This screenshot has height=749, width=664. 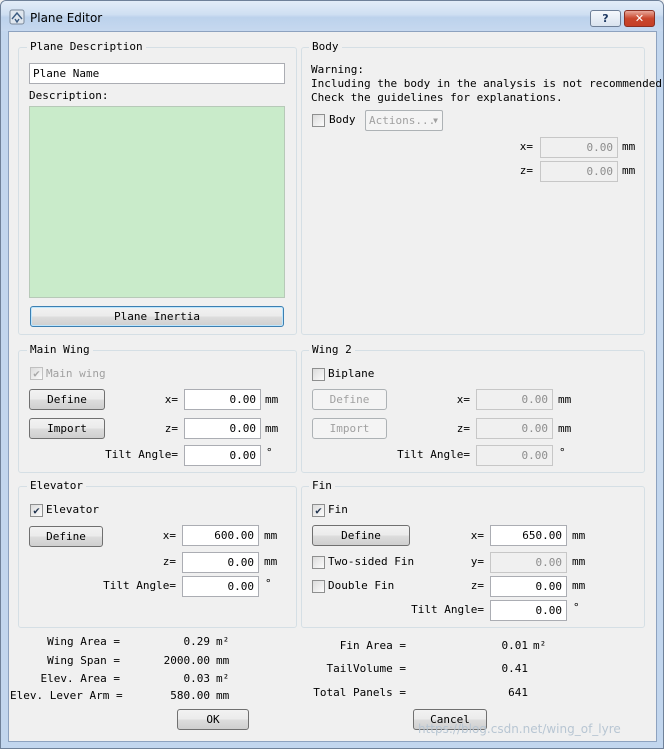 I want to click on plane-description-title: Plane Description, so click(x=86, y=46).